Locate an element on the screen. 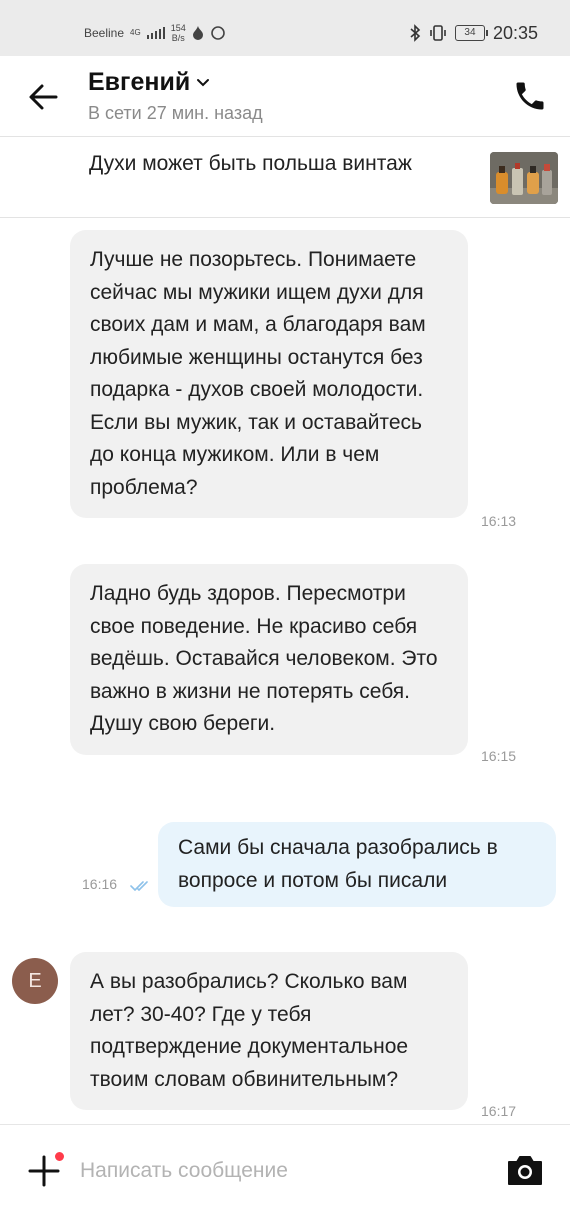 The width and height of the screenshot is (570, 1220). contact-status: В сети 27 мин. назад is located at coordinates (175, 113).